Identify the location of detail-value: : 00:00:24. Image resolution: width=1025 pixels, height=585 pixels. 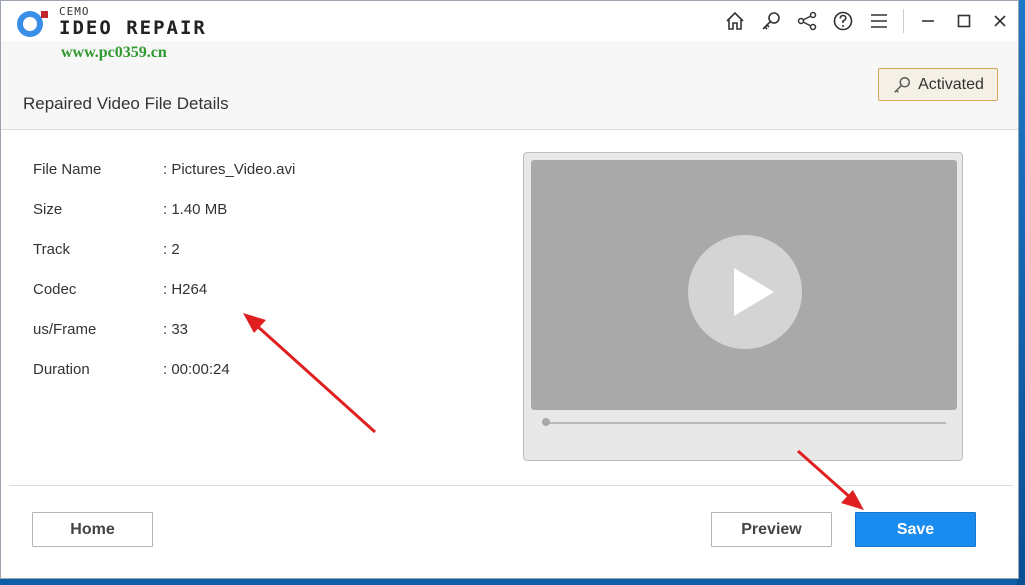
(196, 369).